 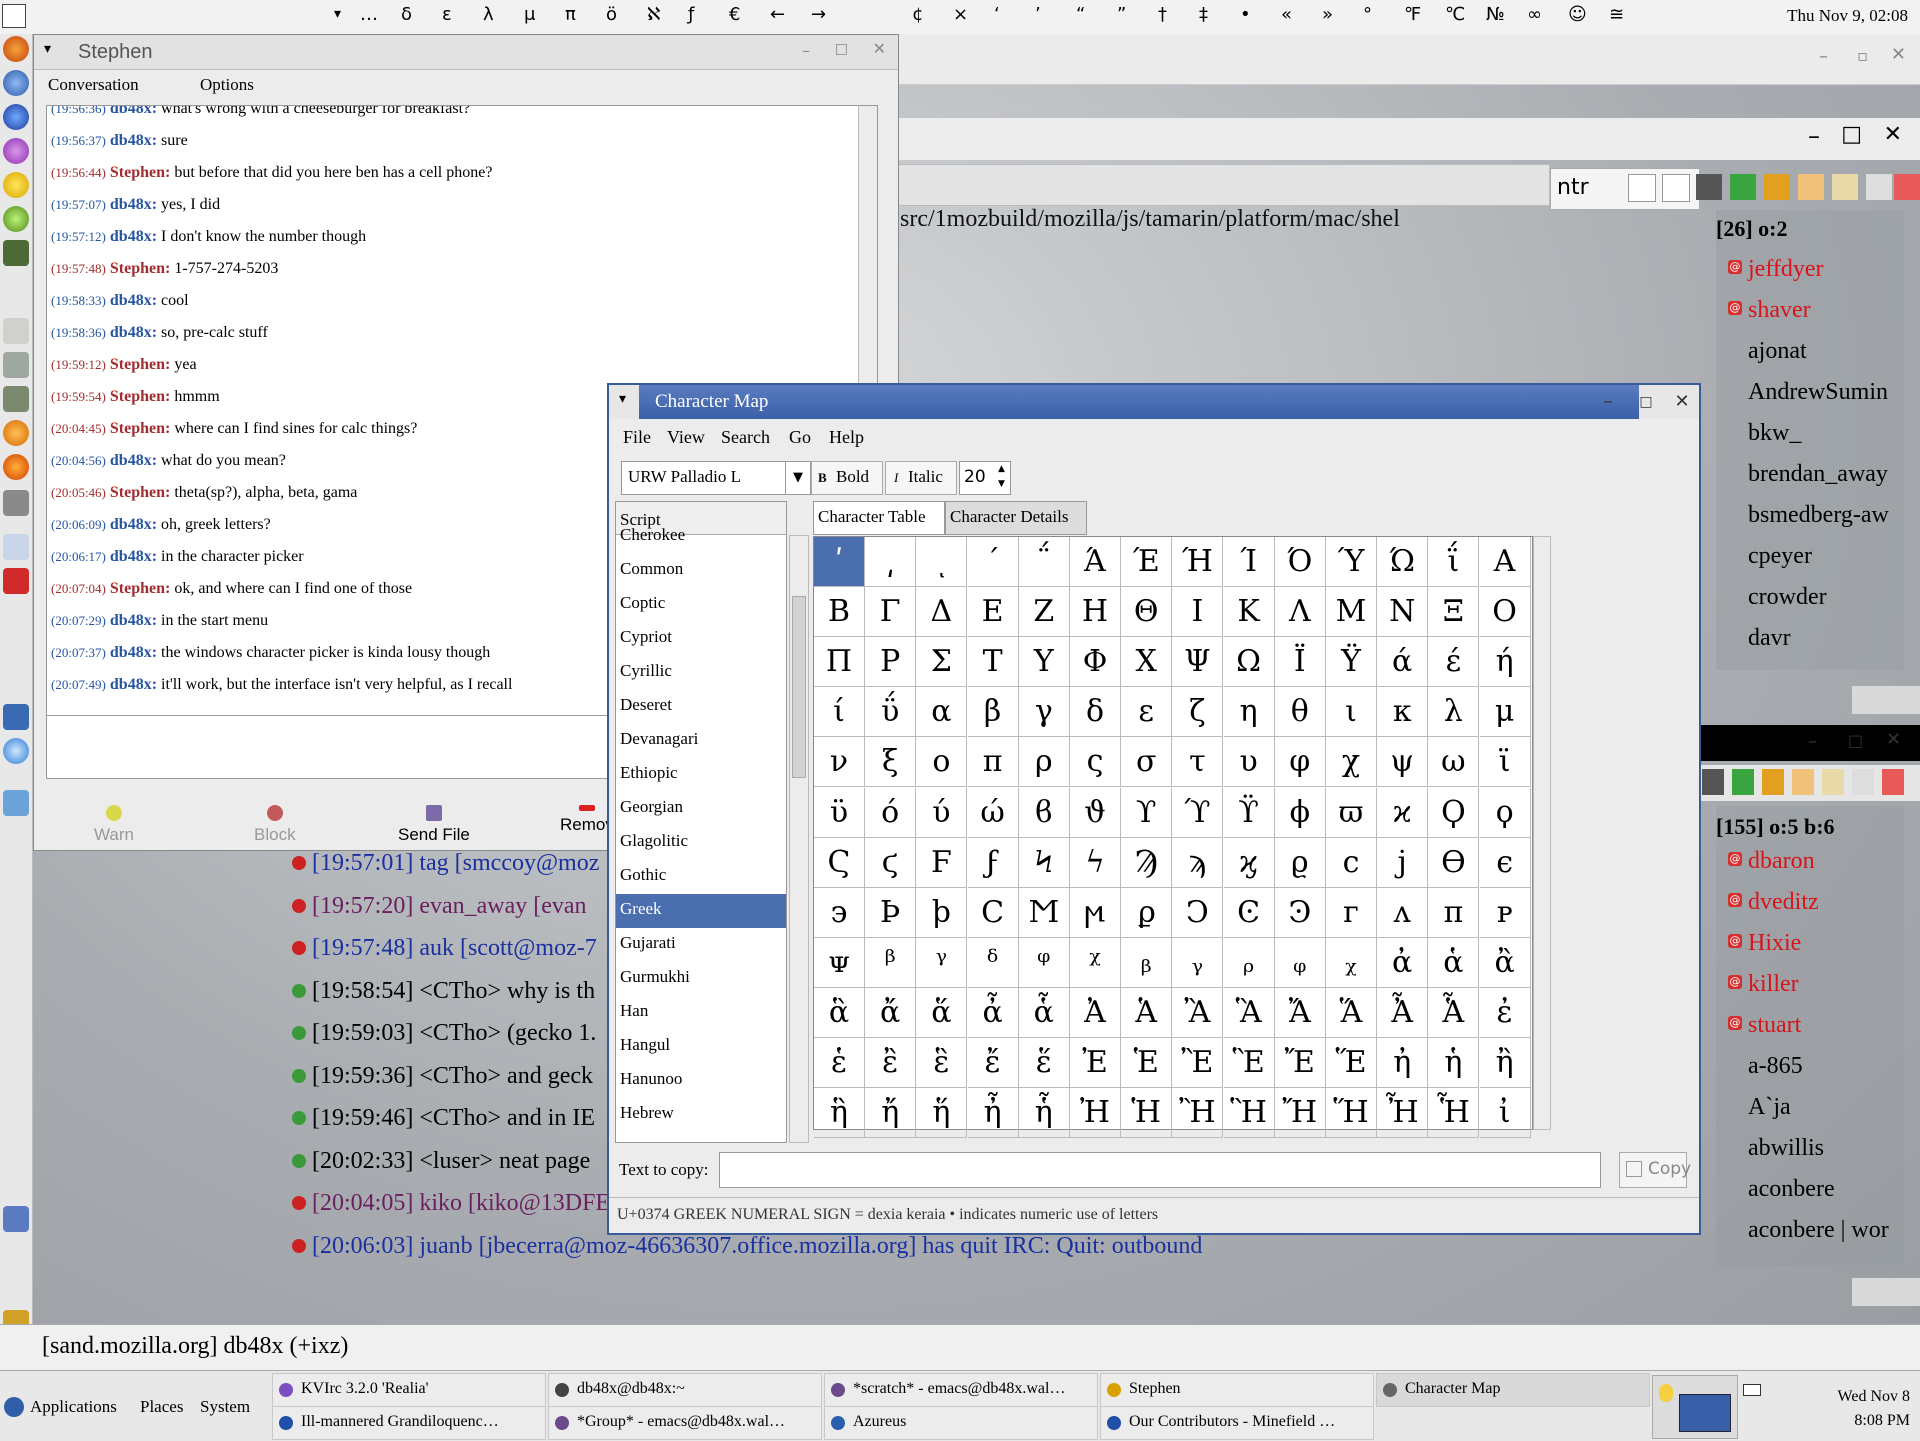 I want to click on character-cell: Ϻ, so click(x=1044, y=912).